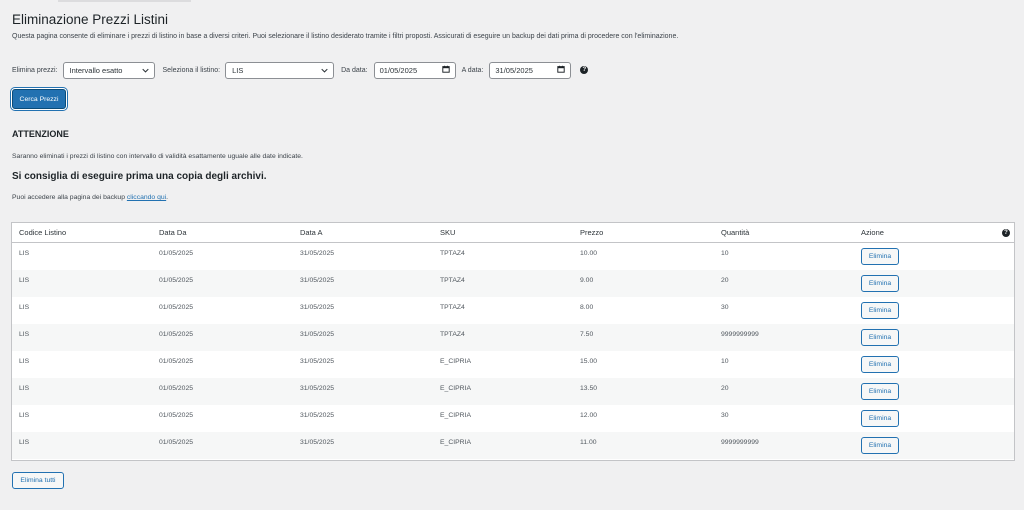 The image size is (1024, 510). Describe the element at coordinates (43, 232) in the screenshot. I see `col-header-codice: Codice Listino` at that location.